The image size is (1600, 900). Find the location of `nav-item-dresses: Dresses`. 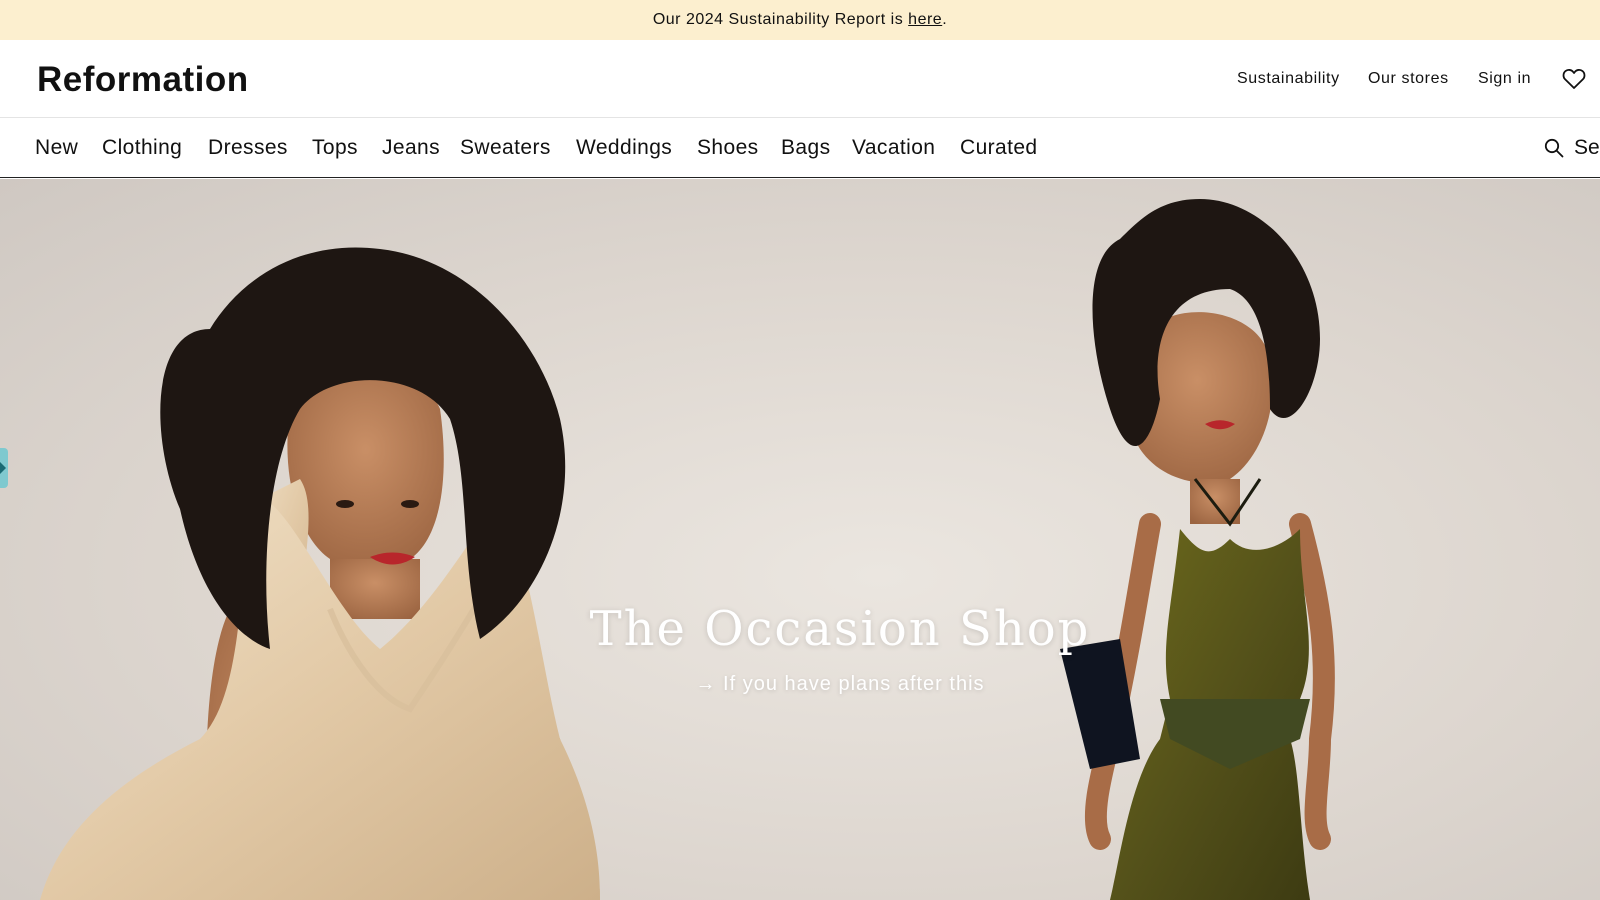

nav-item-dresses: Dresses is located at coordinates (248, 148).